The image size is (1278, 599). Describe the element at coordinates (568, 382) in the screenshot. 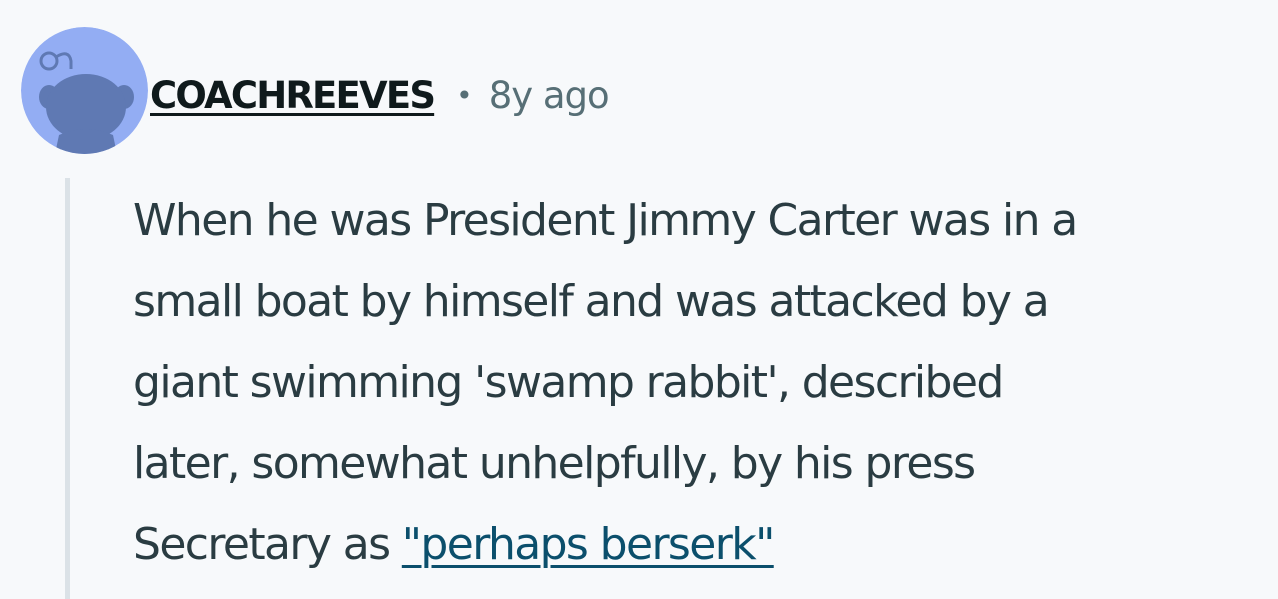

I see `comment-body-line: giant swimming 'swamp rabbit', described` at that location.